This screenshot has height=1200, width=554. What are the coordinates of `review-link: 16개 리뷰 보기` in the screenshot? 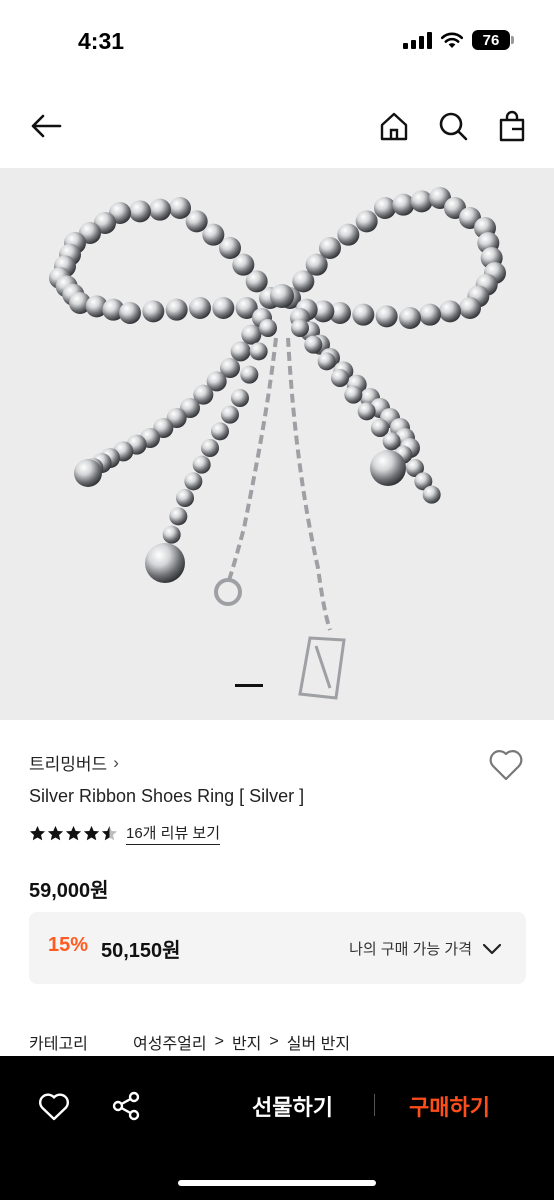 It's located at (173, 833).